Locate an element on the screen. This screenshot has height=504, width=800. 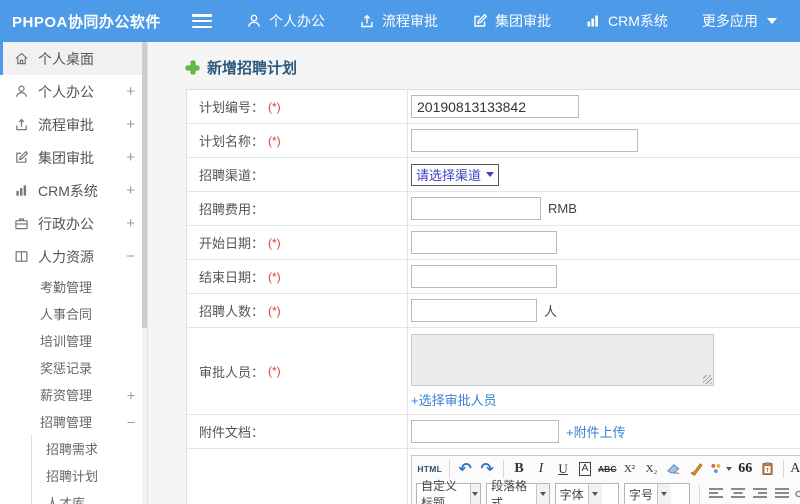
field-value: +附件上传 is located at coordinates (604, 431).